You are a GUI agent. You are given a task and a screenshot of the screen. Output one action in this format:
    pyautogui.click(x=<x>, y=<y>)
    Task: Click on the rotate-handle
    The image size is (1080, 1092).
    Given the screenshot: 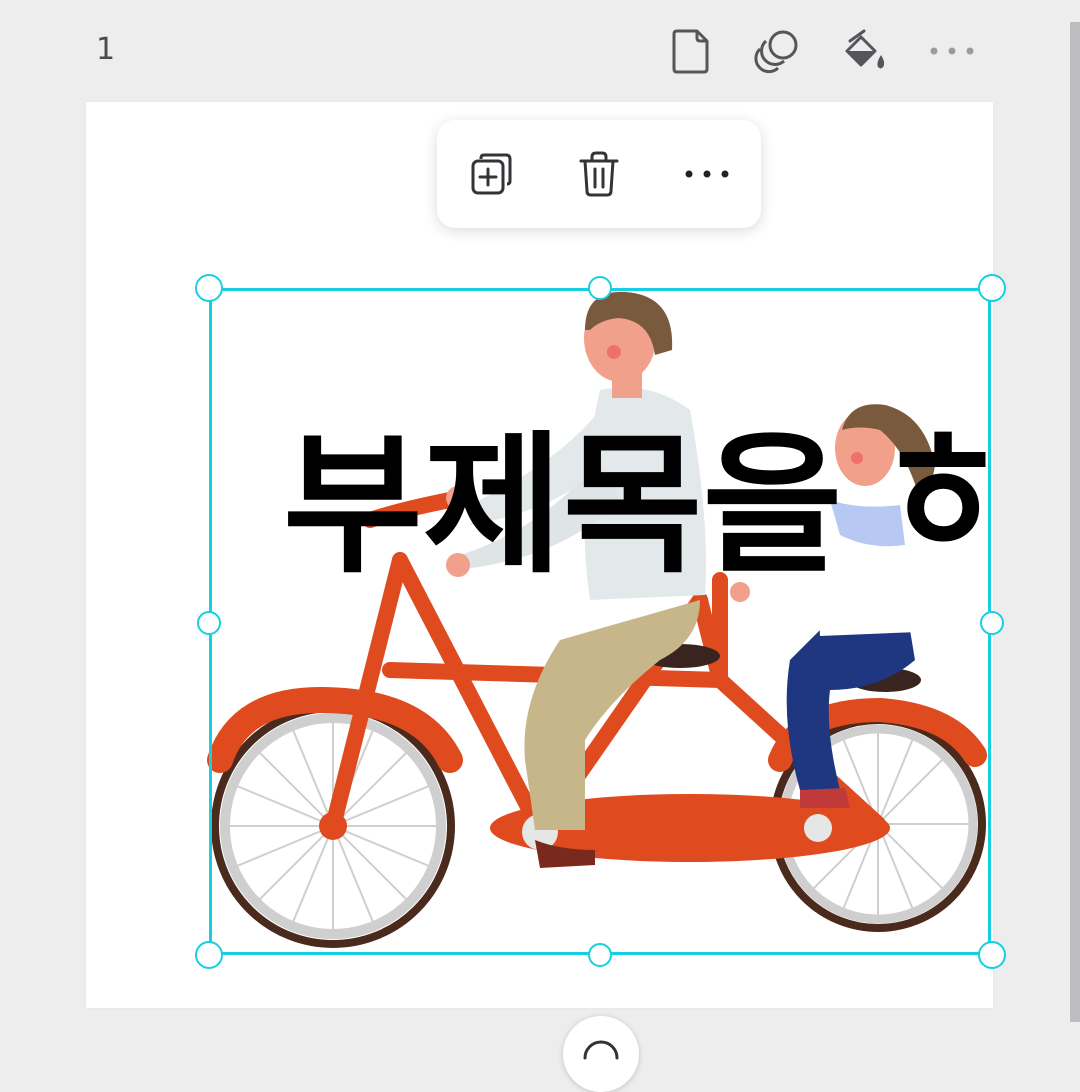 What is the action you would take?
    pyautogui.click(x=601, y=1054)
    